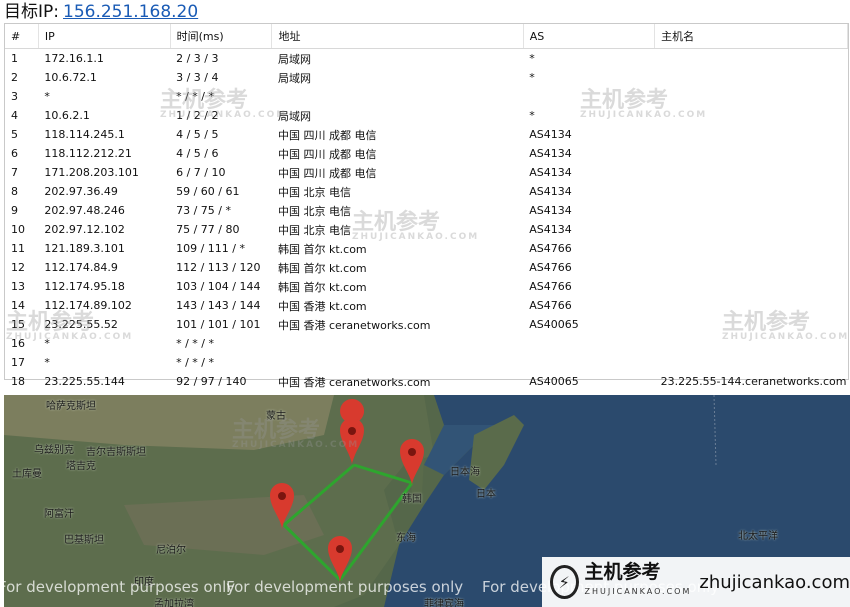  I want to click on map-label-turkmenistan: 土库曼, so click(27, 474).